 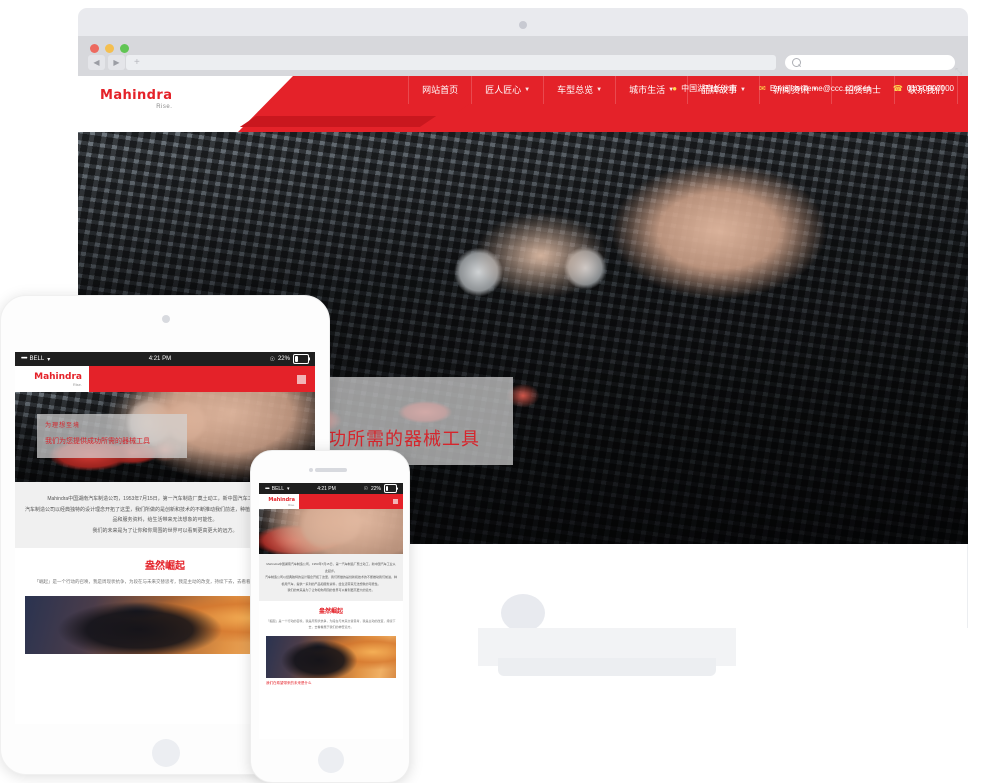 I want to click on tablet-hero-caption-line1: 为理想至境, so click(x=63, y=426).